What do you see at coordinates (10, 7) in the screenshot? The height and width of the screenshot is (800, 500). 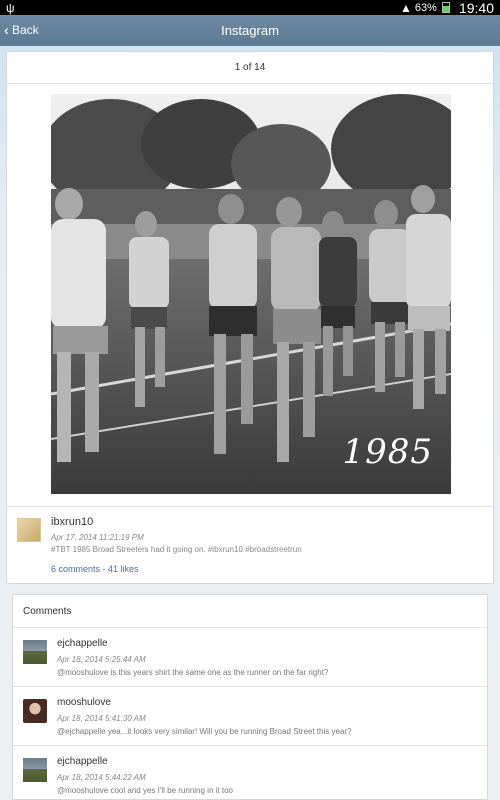 I see `usb-icon: ψ` at bounding box center [10, 7].